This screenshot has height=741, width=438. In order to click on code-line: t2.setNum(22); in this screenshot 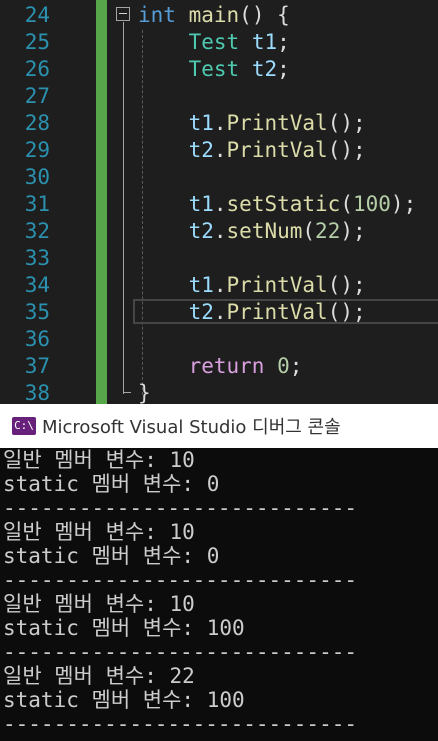, I will do `click(252, 231)`.